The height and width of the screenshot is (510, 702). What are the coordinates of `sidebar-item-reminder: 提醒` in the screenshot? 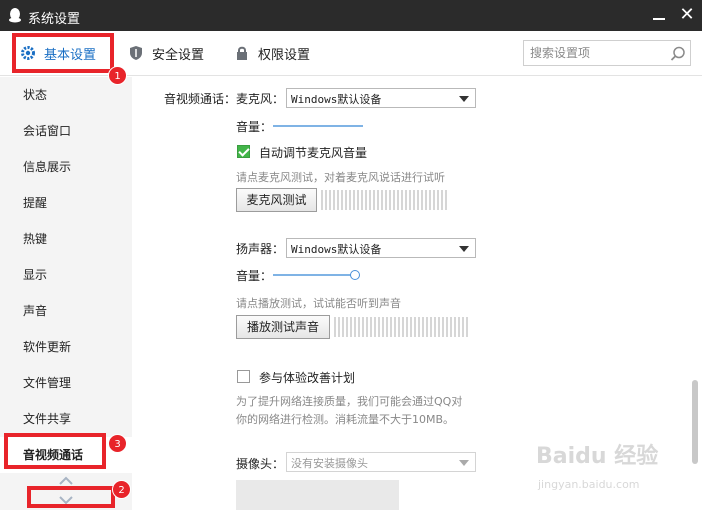 It's located at (66, 203).